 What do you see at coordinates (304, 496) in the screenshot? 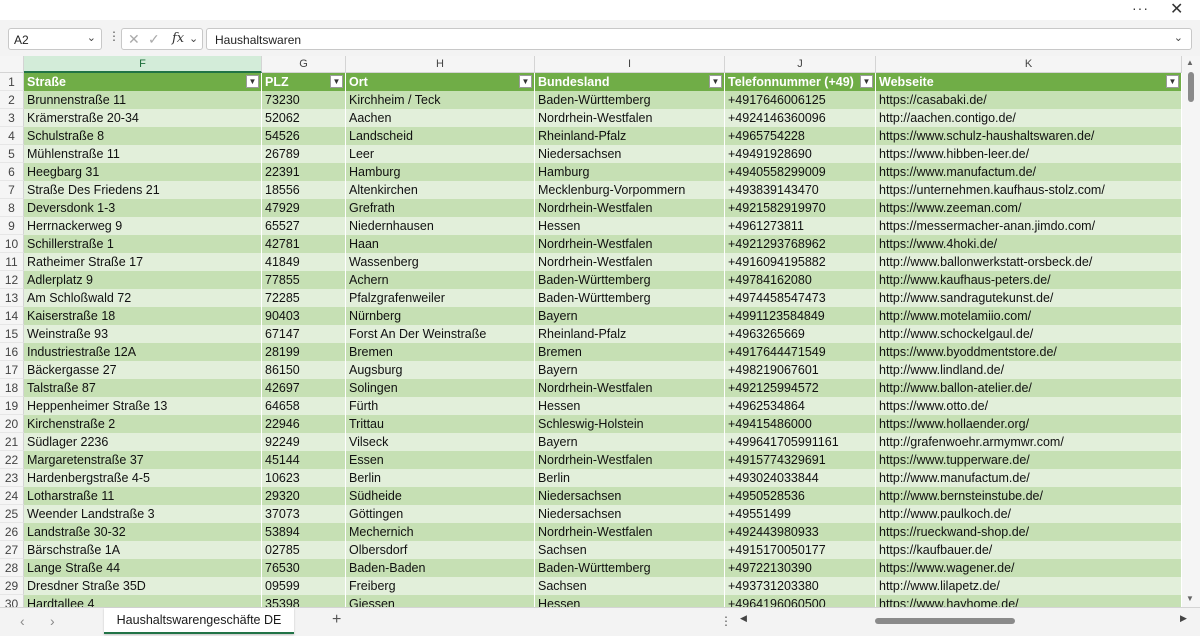
I see `table-cell: 29320` at bounding box center [304, 496].